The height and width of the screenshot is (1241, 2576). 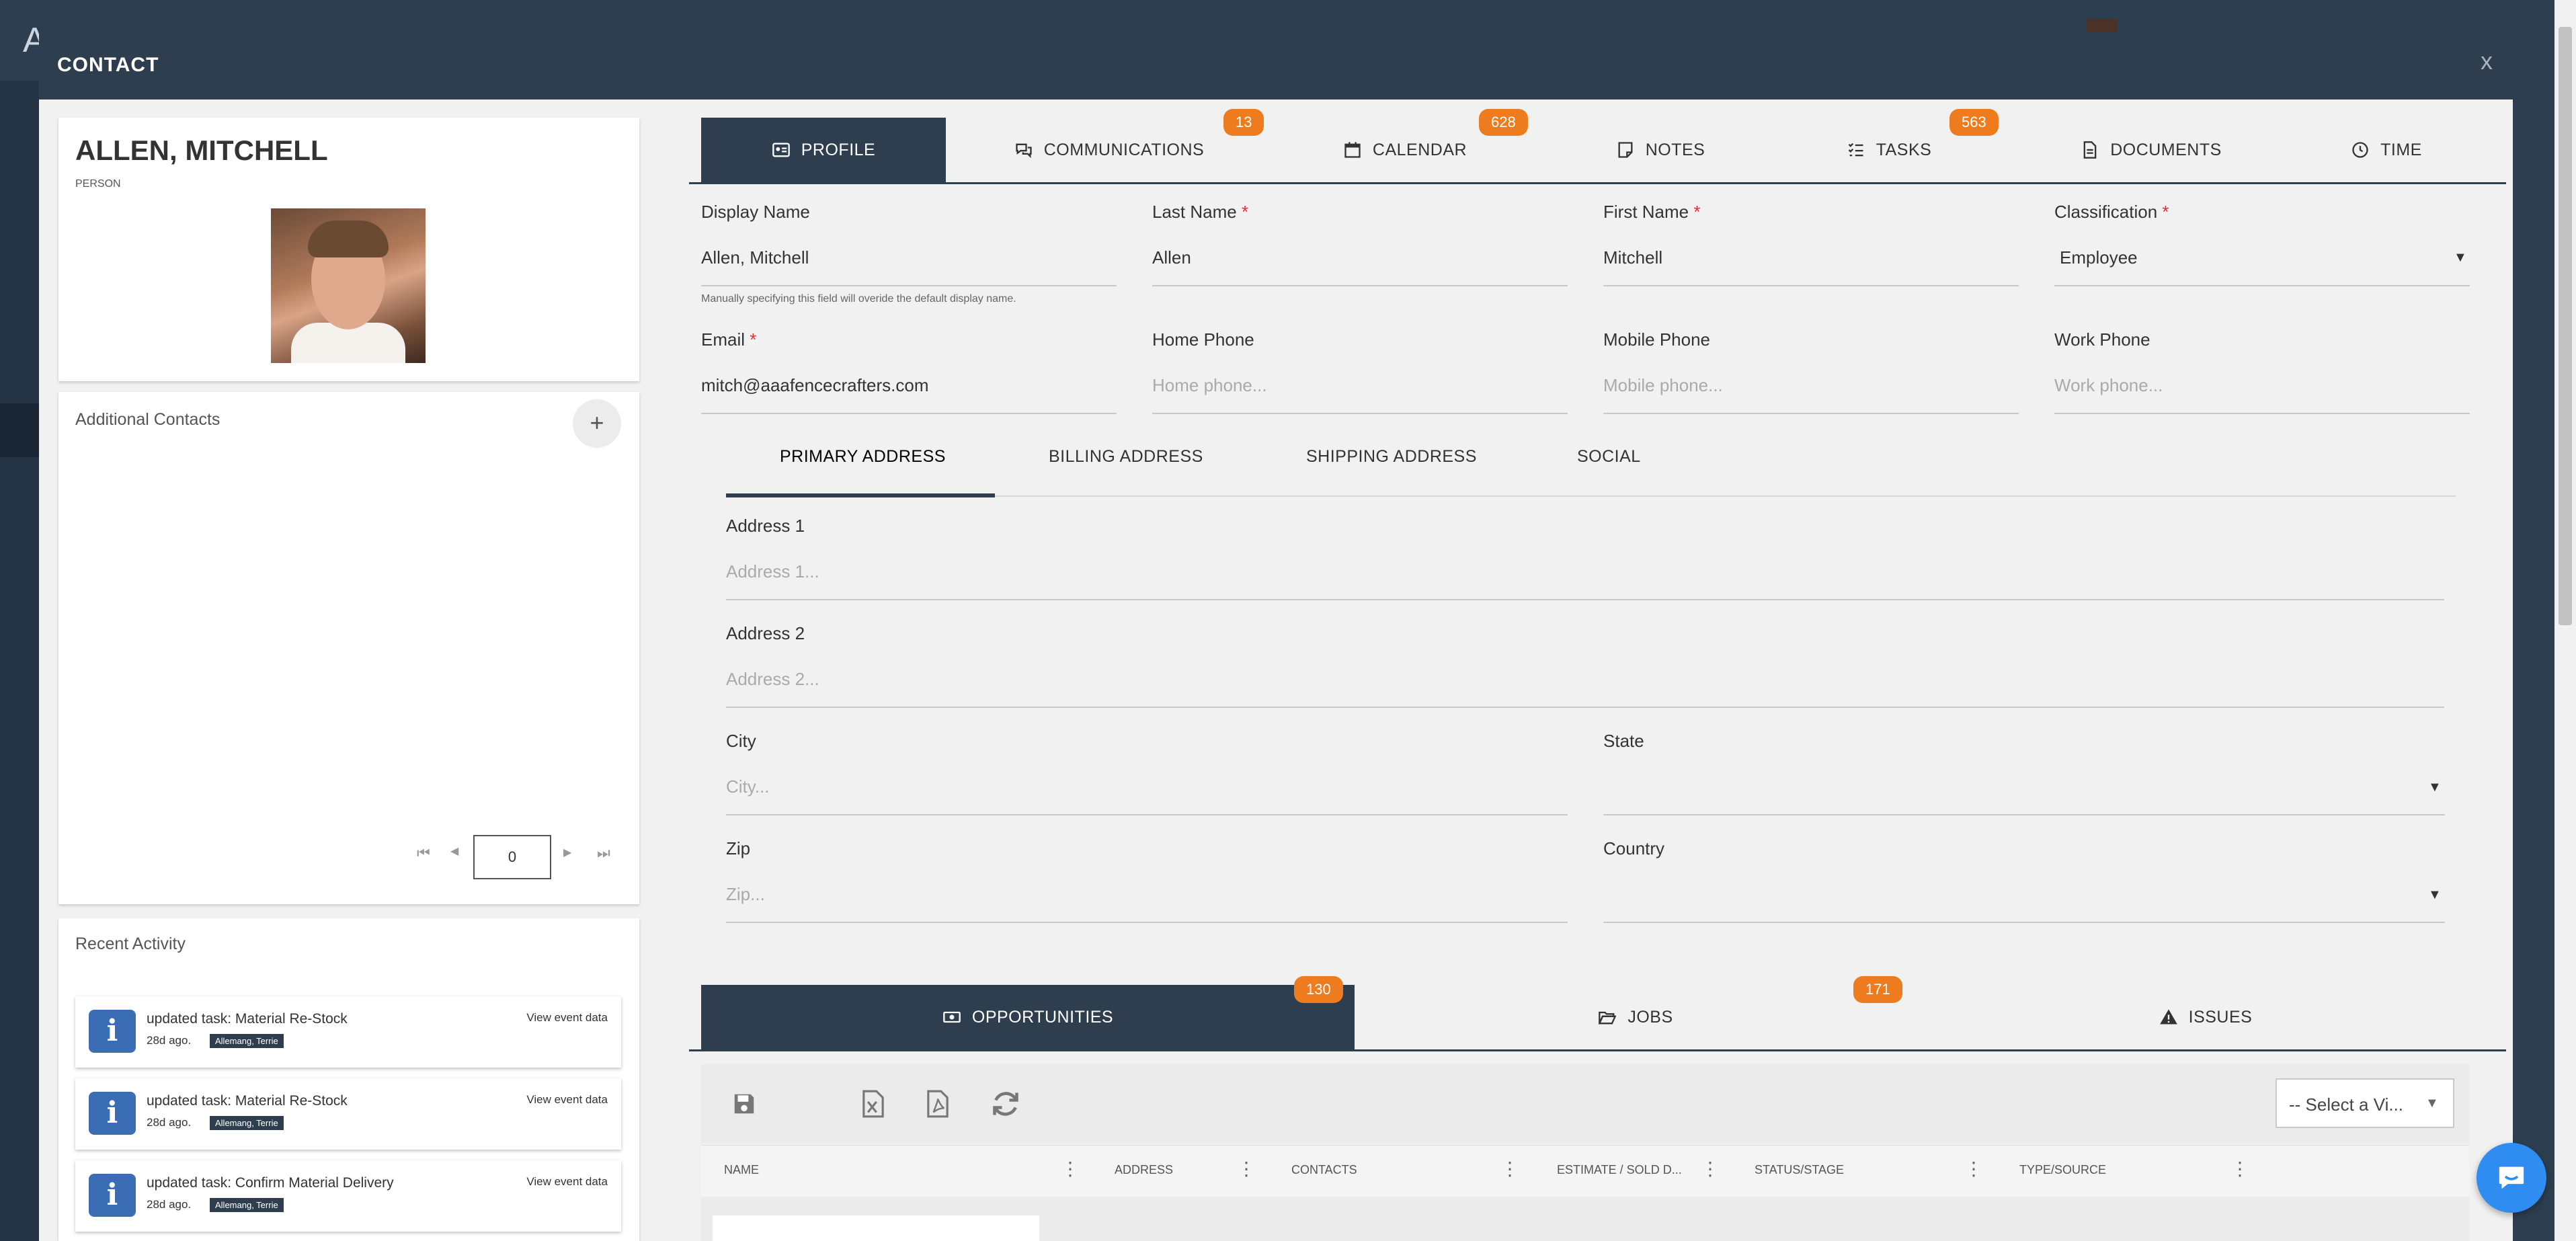 What do you see at coordinates (1799, 1170) in the screenshot?
I see `column-header-status: STATUS/STAGE` at bounding box center [1799, 1170].